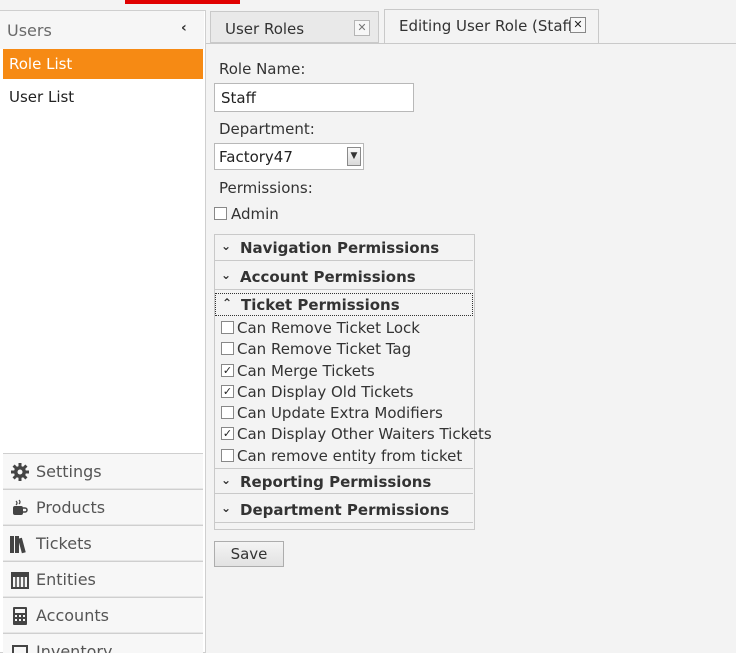 This screenshot has height=653, width=736. I want to click on top-accent-bar, so click(182, 2).